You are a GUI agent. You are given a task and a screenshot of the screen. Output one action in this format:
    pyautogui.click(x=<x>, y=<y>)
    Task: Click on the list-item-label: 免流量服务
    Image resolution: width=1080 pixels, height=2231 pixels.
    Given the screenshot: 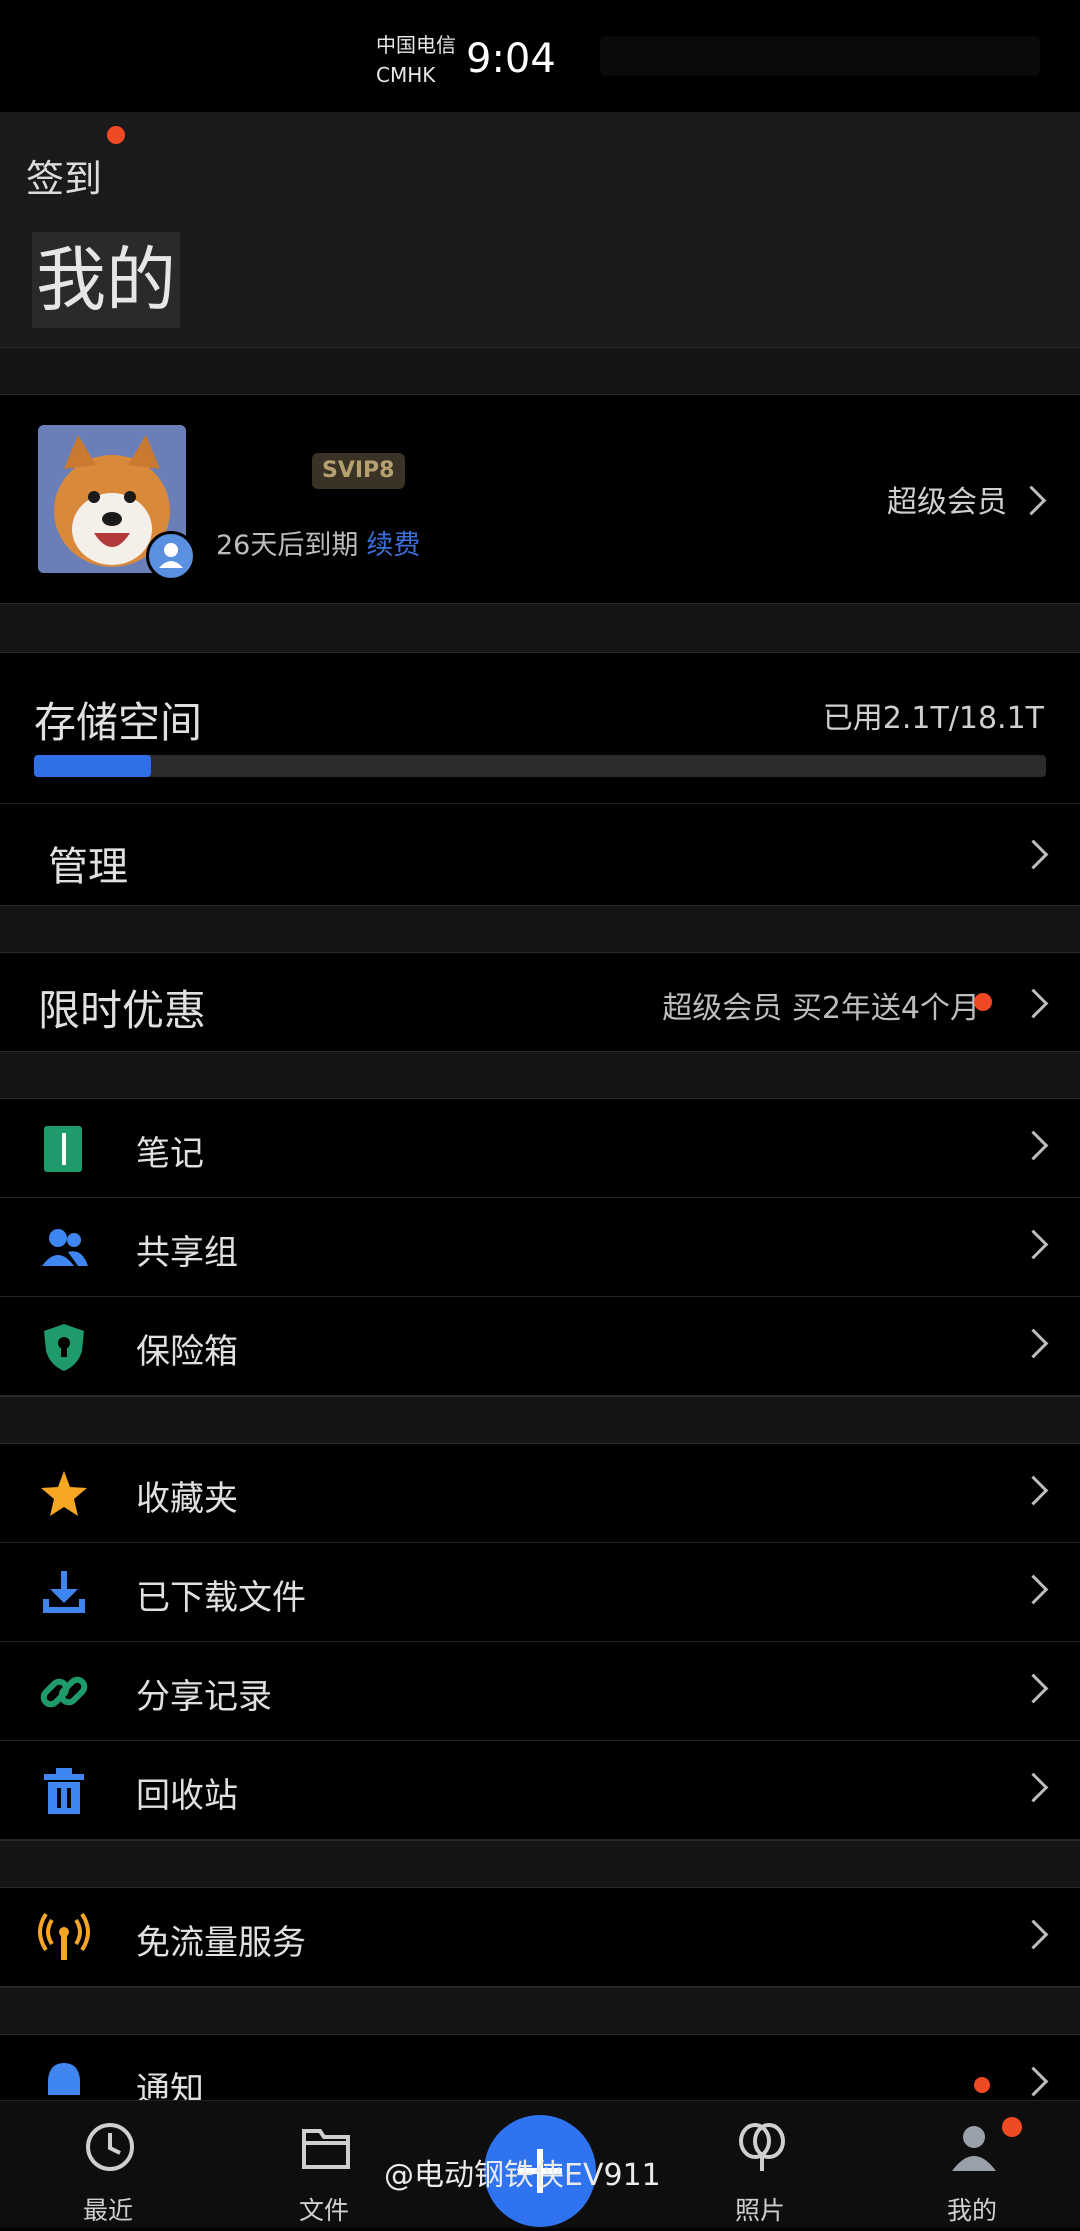 What is the action you would take?
    pyautogui.click(x=221, y=1943)
    